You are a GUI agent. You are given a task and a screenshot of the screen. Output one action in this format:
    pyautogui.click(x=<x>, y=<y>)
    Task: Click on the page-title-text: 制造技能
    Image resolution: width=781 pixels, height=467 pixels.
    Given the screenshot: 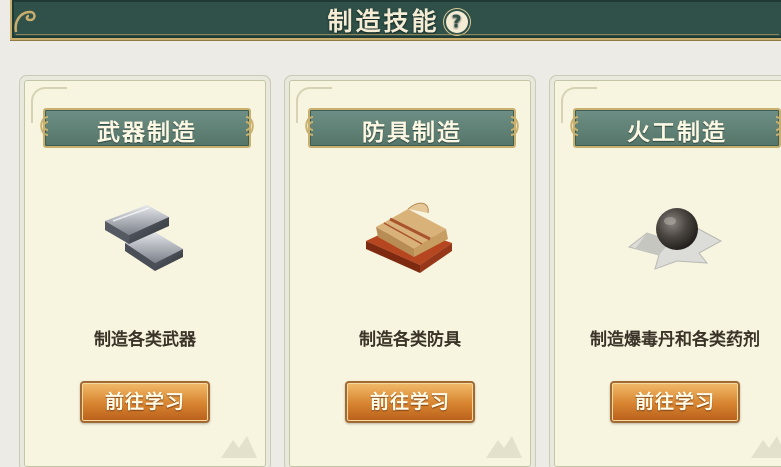 What is the action you would take?
    pyautogui.click(x=383, y=21)
    